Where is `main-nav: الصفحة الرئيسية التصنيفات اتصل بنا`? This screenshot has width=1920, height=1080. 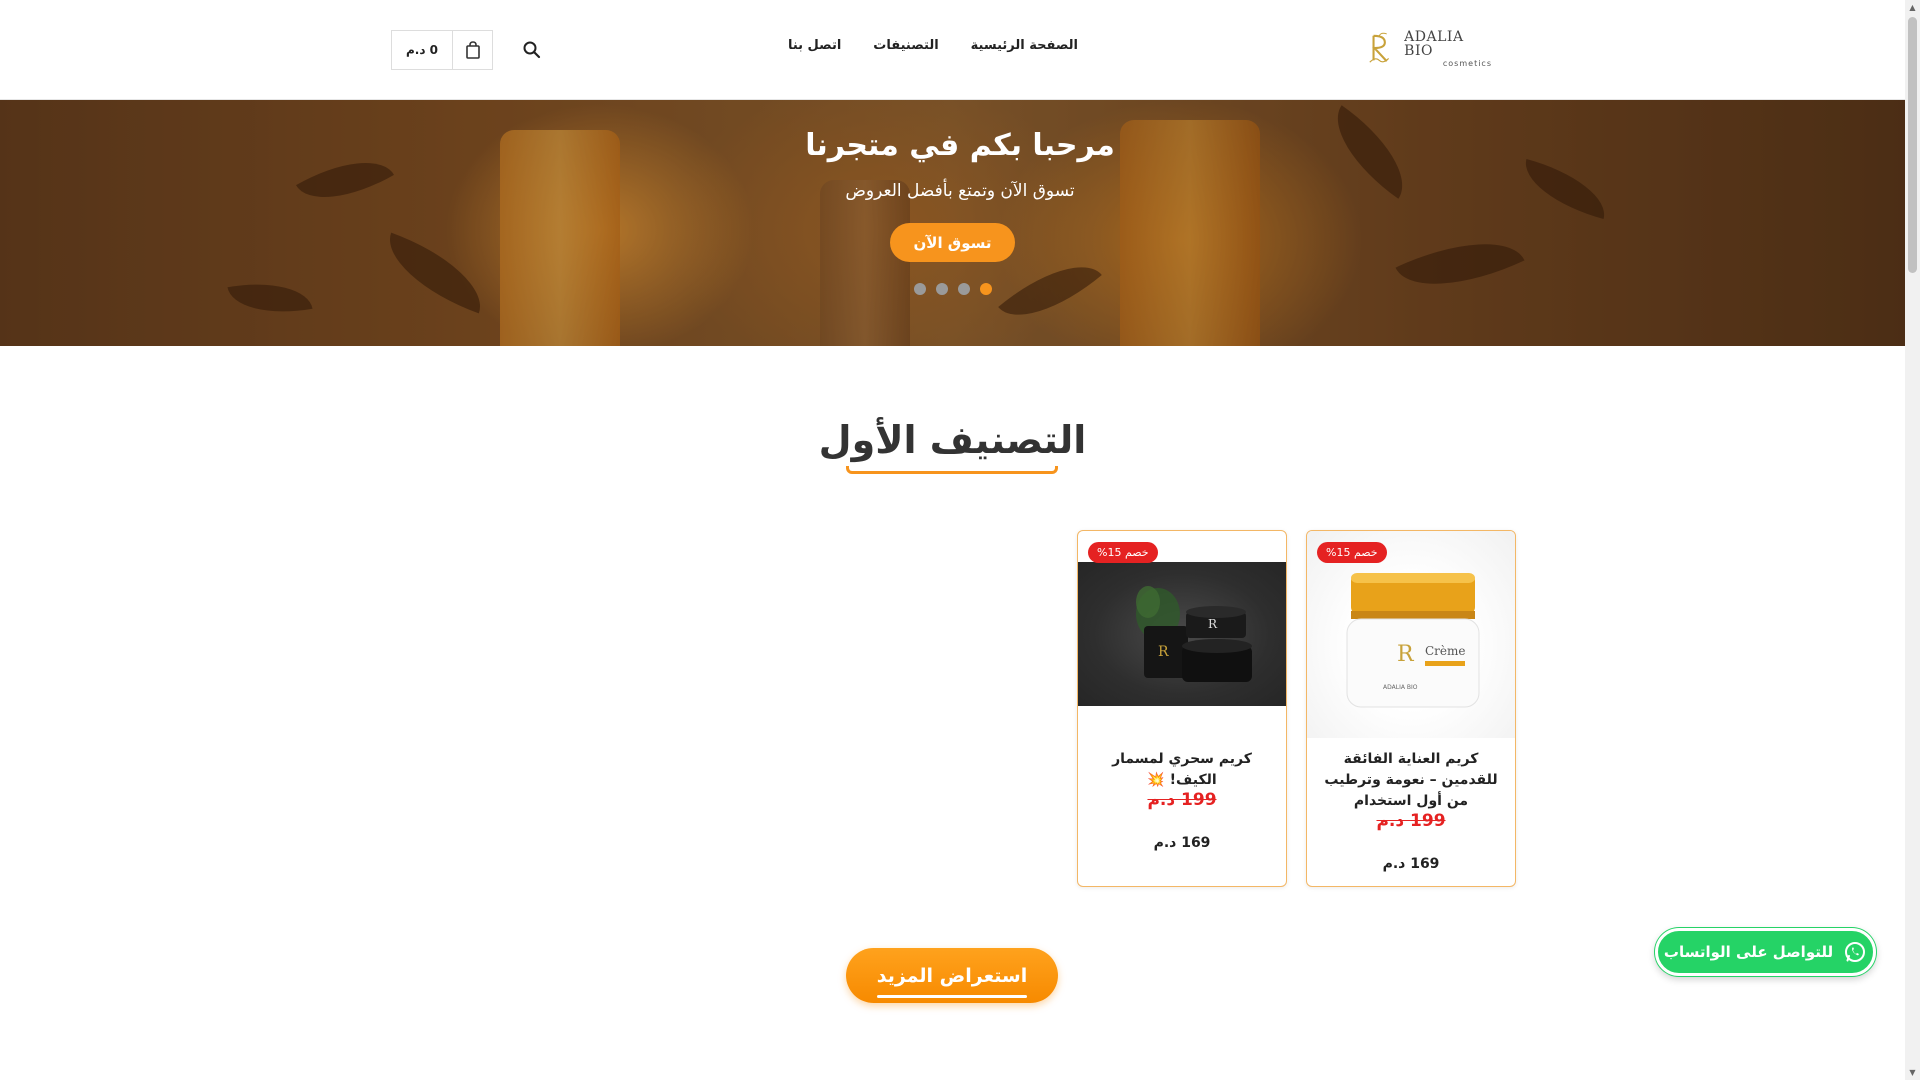
main-nav: الصفحة الرئيسية التصنيفات اتصل بنا is located at coordinates (933, 45).